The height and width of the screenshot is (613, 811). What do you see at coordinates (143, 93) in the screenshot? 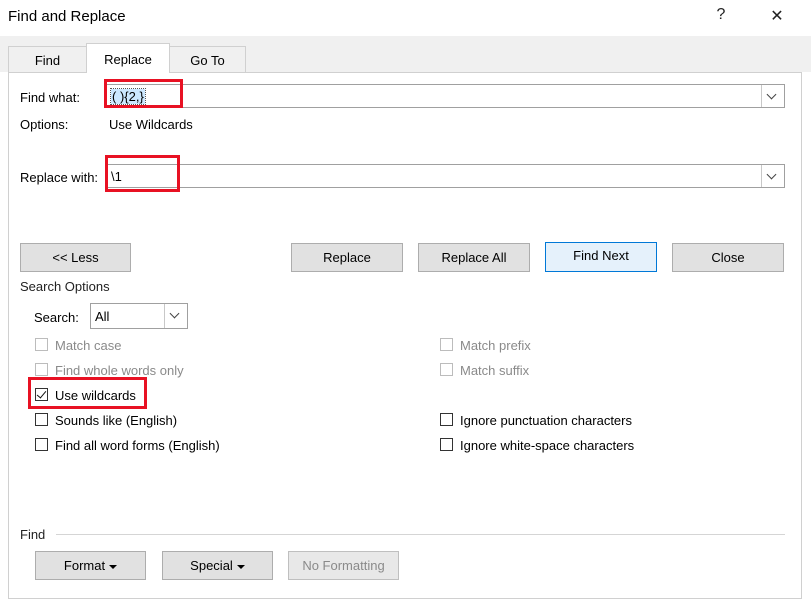
I see `highlight-box-find` at bounding box center [143, 93].